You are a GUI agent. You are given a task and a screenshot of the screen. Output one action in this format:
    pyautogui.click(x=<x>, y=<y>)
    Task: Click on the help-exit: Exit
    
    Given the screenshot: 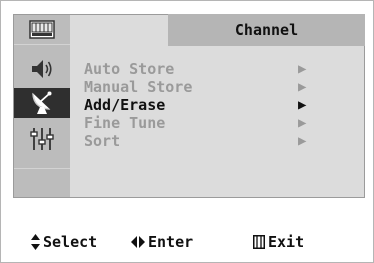 What is the action you would take?
    pyautogui.click(x=278, y=242)
    